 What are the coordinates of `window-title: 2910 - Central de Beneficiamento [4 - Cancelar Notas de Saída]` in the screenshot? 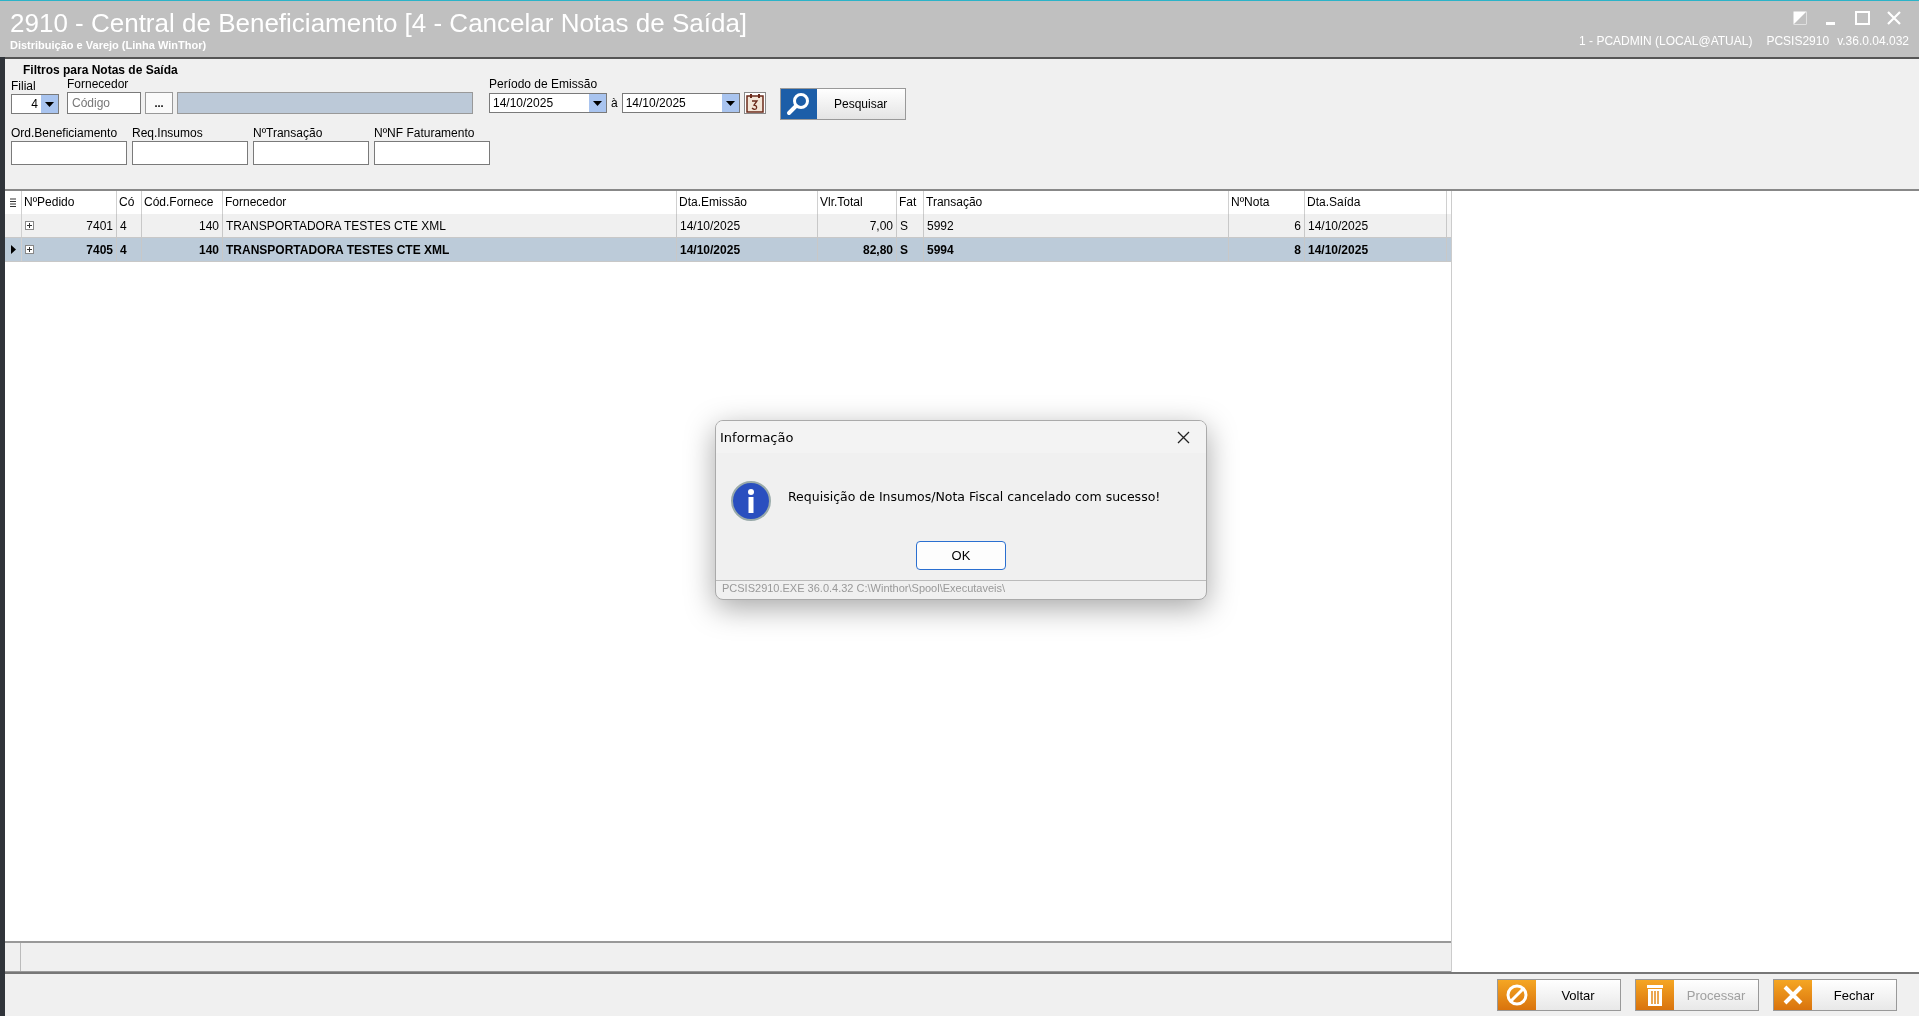 It's located at (379, 23).